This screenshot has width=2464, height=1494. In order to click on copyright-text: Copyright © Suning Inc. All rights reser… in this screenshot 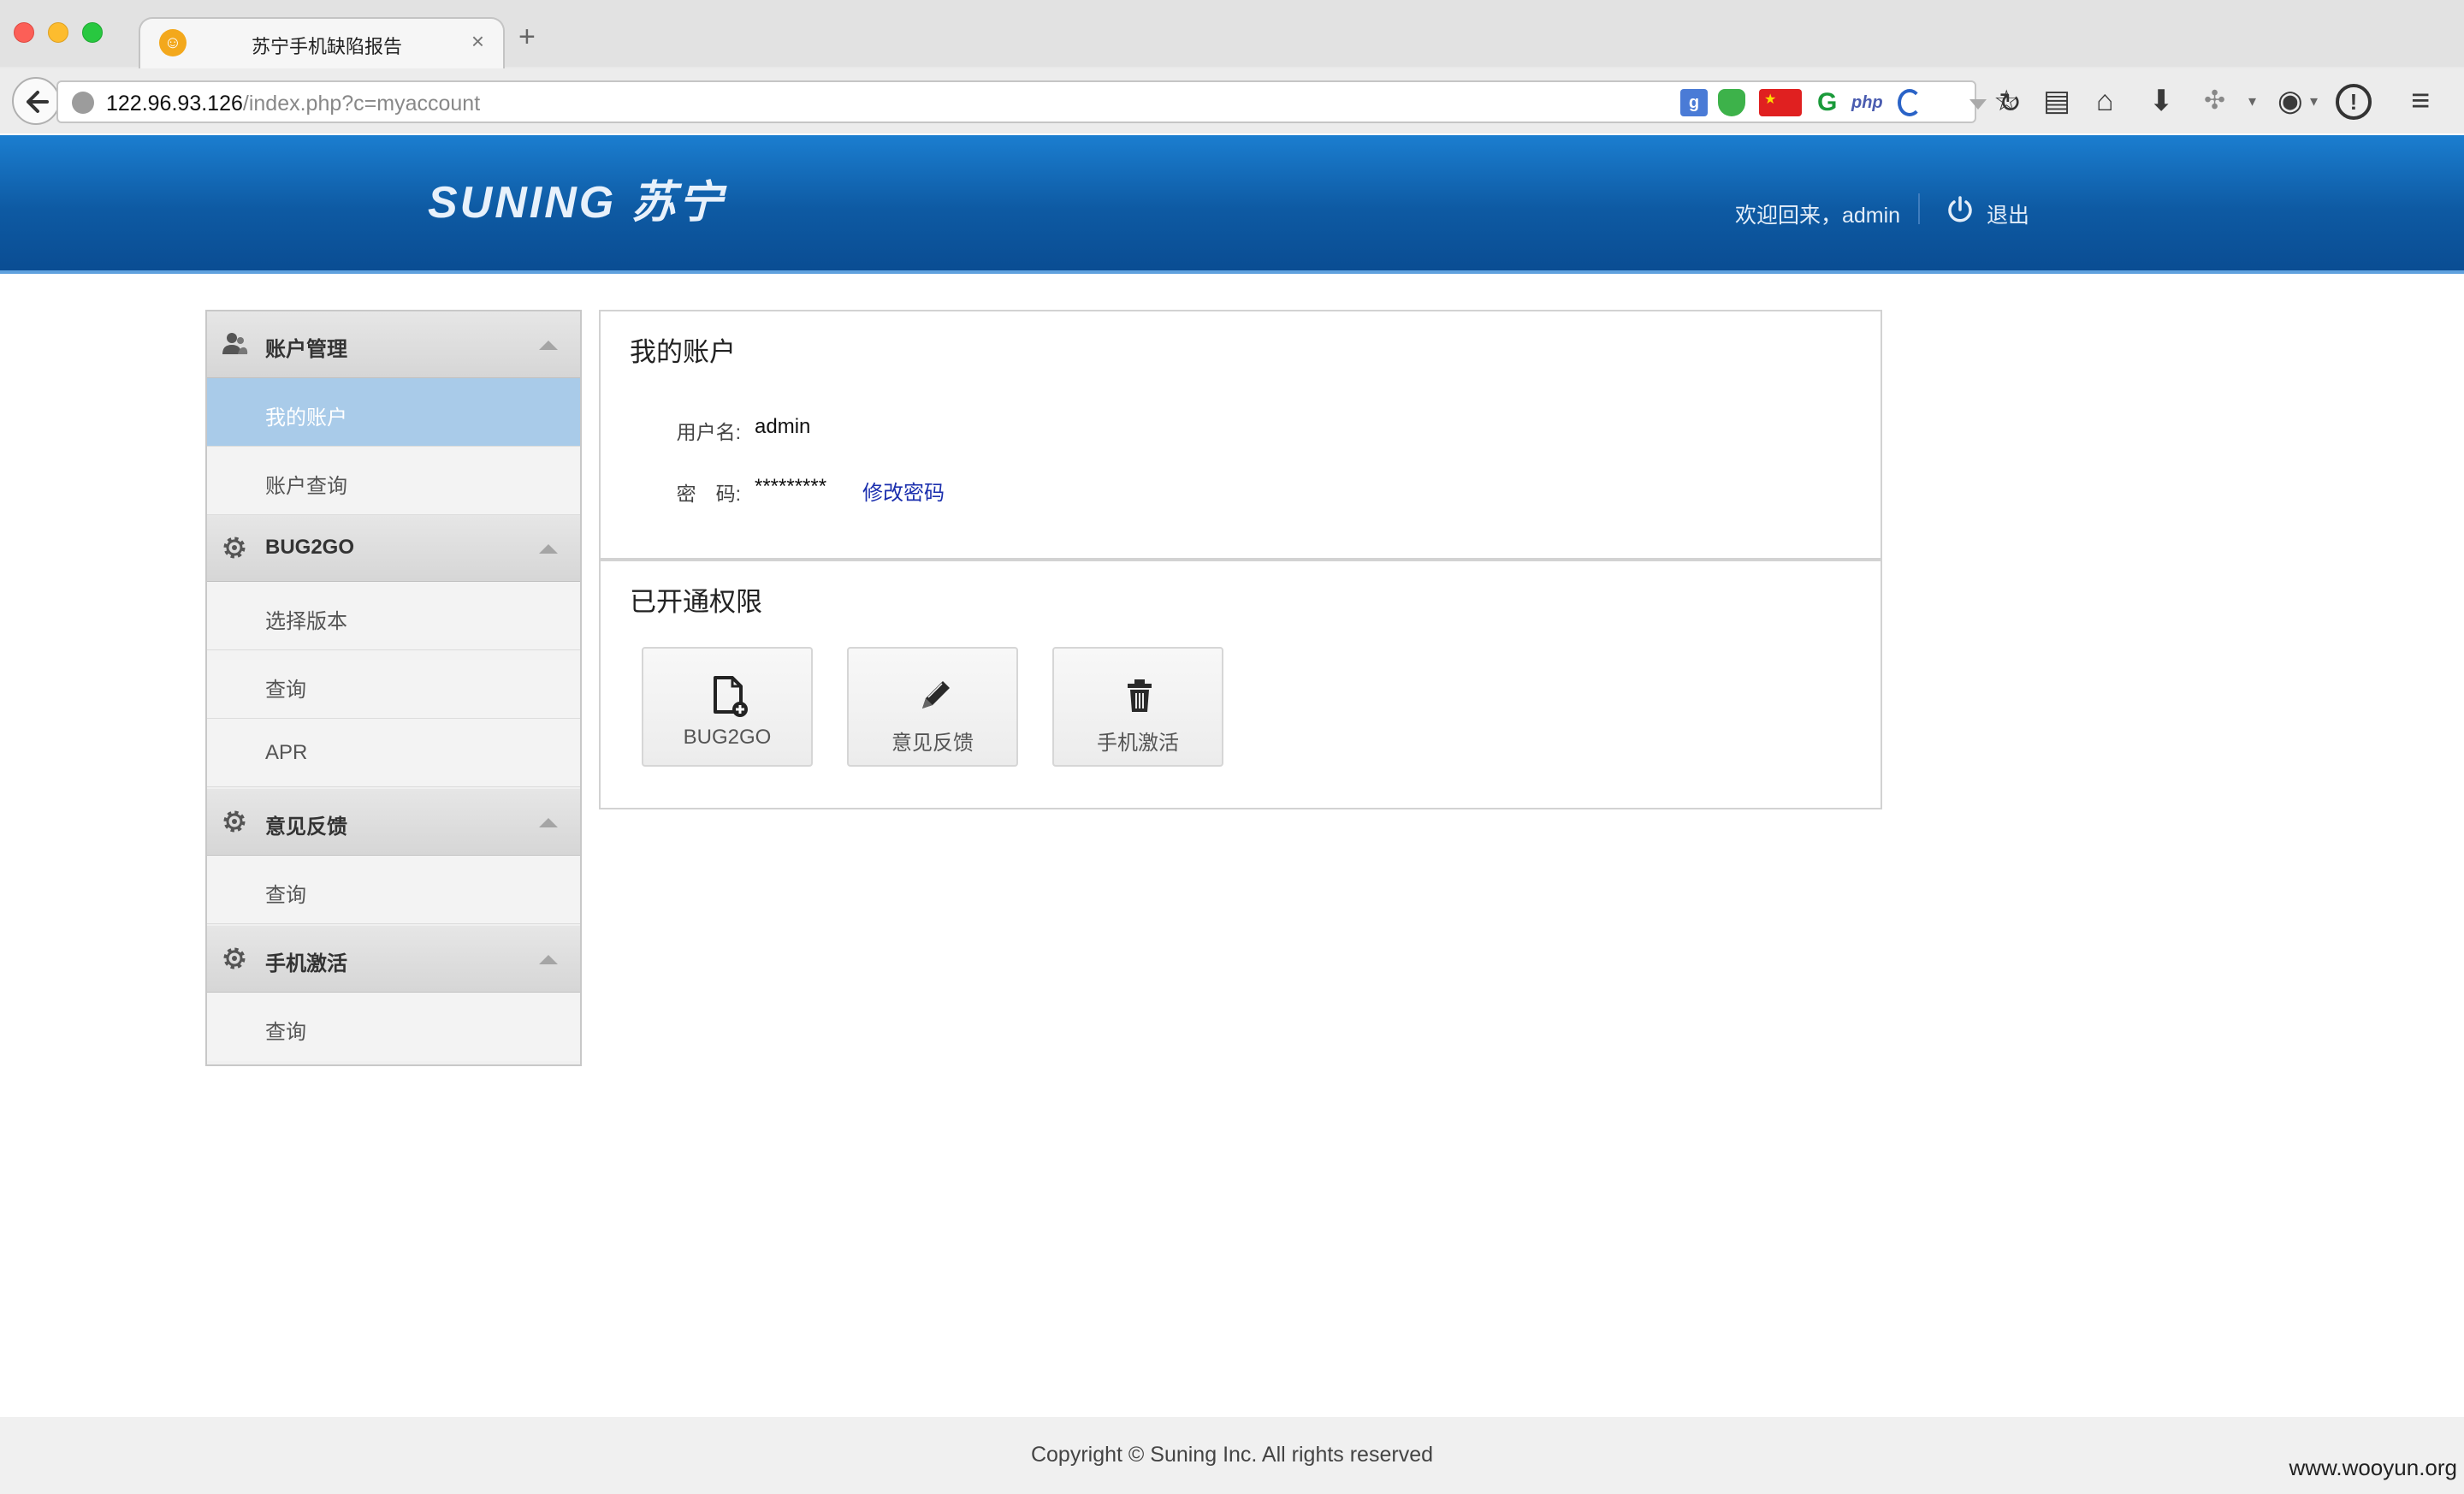, I will do `click(1232, 1455)`.